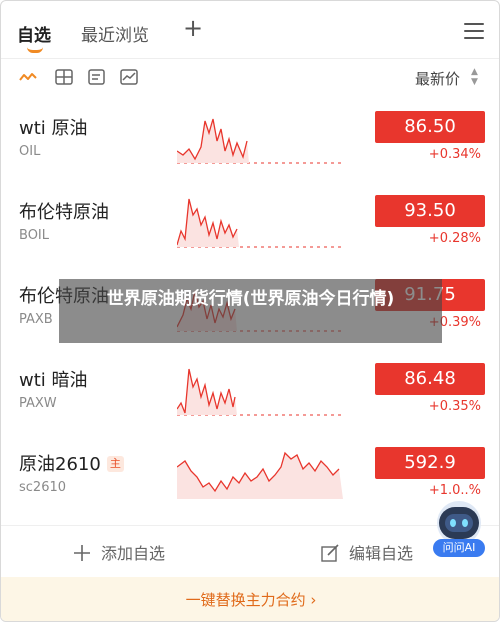  I want to click on add-watchlist-button: 添加自选, so click(119, 552).